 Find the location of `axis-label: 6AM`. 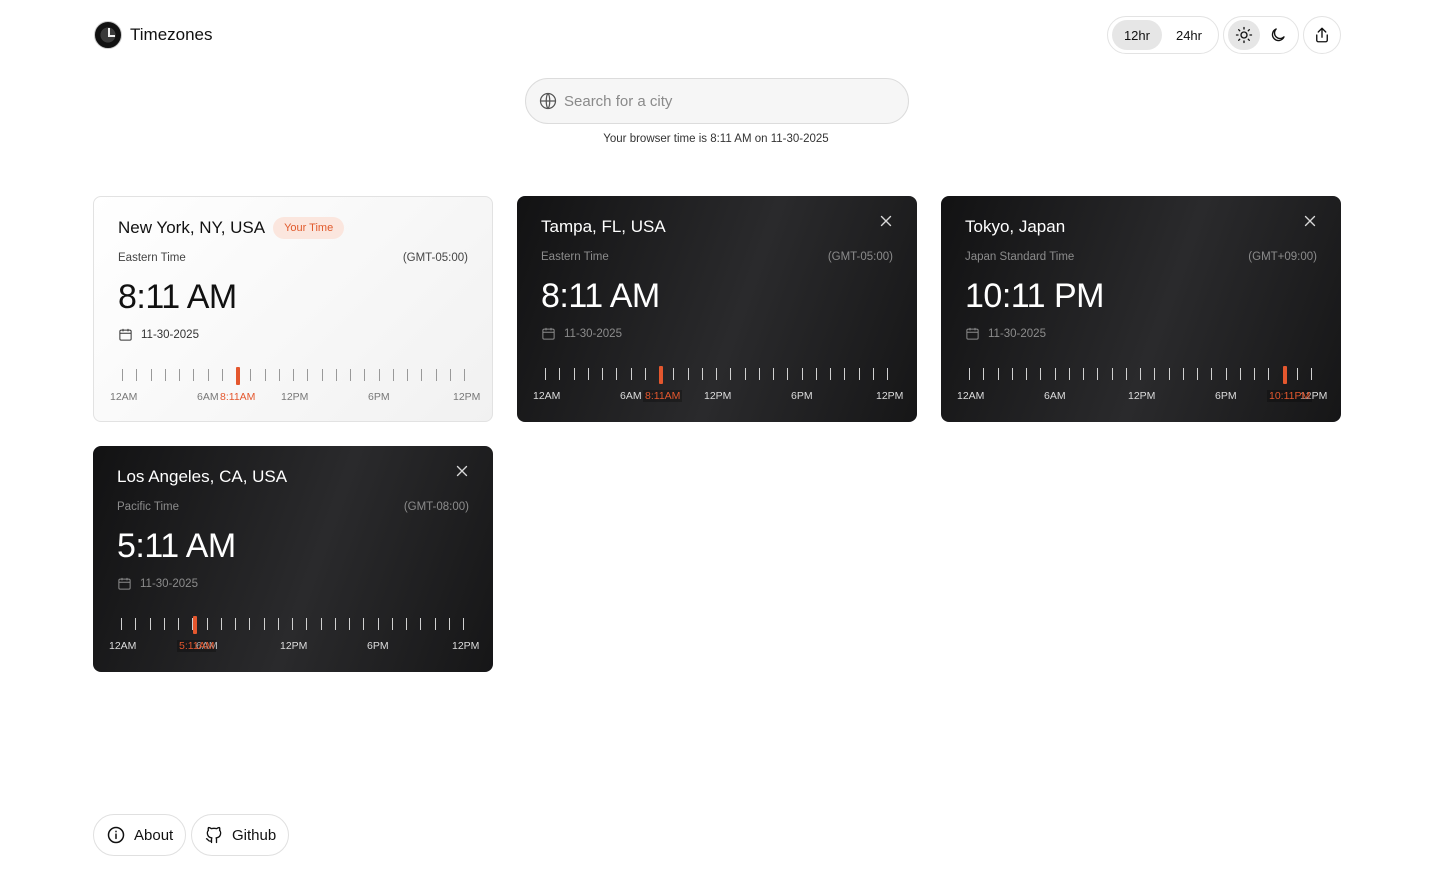

axis-label: 6AM is located at coordinates (631, 396).